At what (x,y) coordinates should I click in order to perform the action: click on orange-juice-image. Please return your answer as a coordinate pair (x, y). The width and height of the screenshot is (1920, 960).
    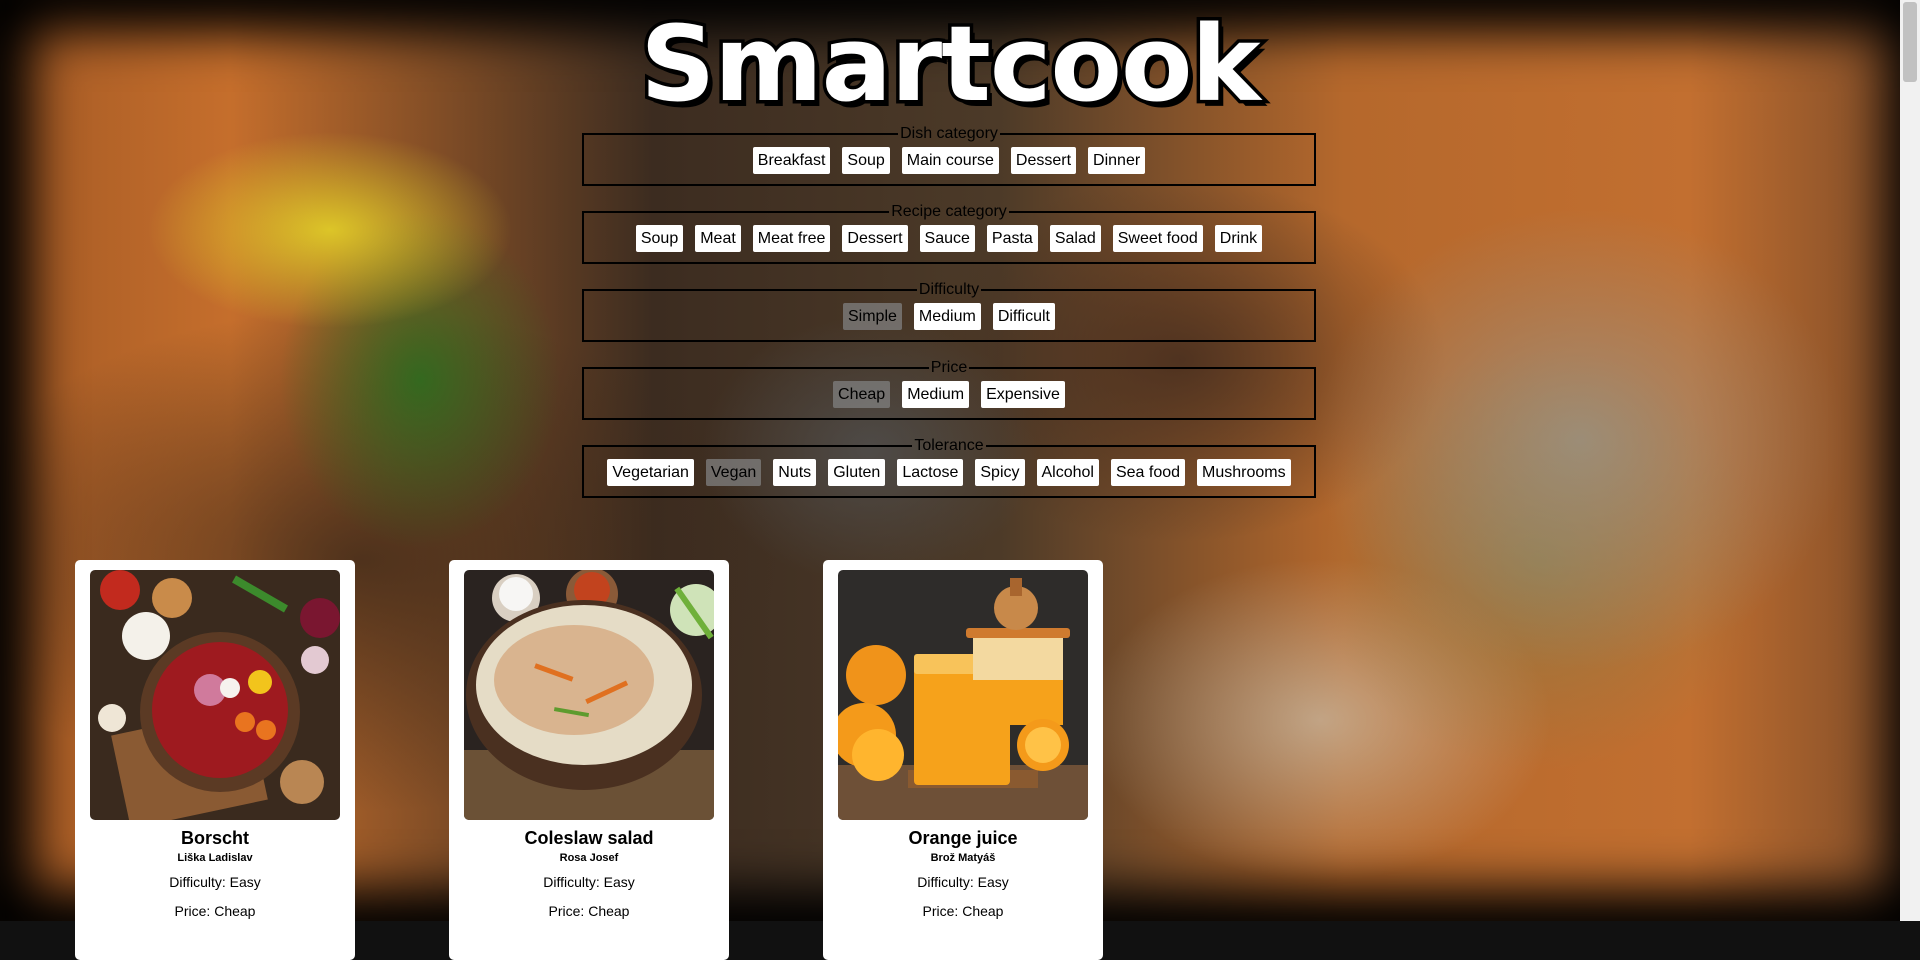
    Looking at the image, I should click on (963, 695).